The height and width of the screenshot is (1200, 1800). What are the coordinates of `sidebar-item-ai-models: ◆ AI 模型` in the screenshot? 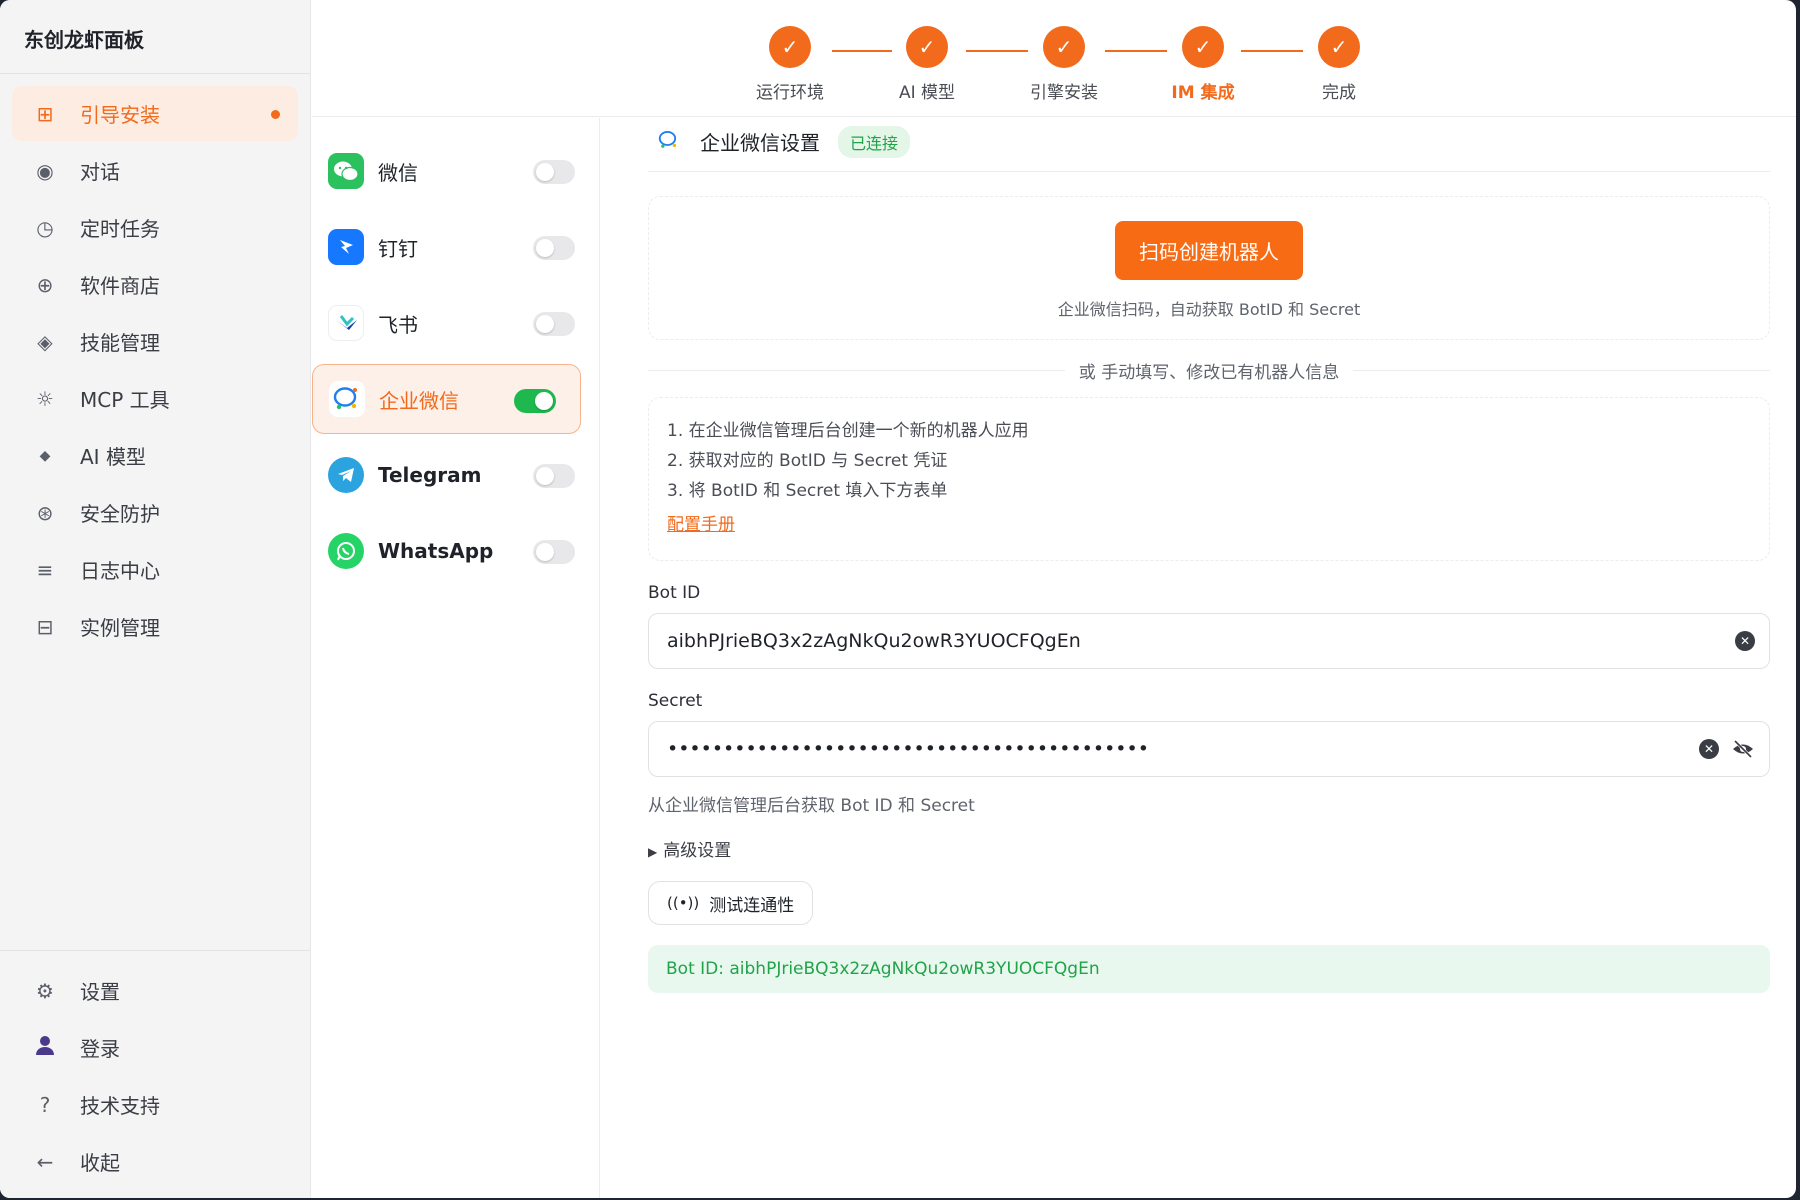 It's located at (155, 455).